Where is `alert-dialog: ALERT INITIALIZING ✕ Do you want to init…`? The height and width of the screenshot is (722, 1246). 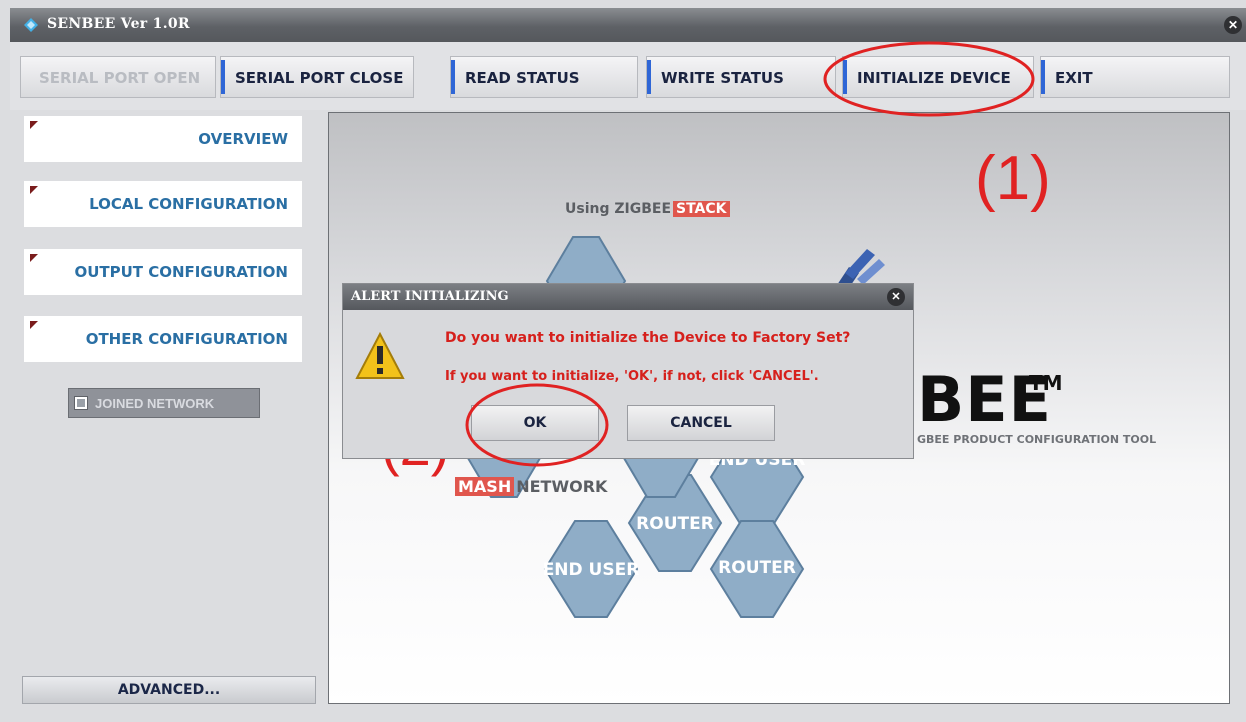 alert-dialog: ALERT INITIALIZING ✕ Do you want to init… is located at coordinates (628, 371).